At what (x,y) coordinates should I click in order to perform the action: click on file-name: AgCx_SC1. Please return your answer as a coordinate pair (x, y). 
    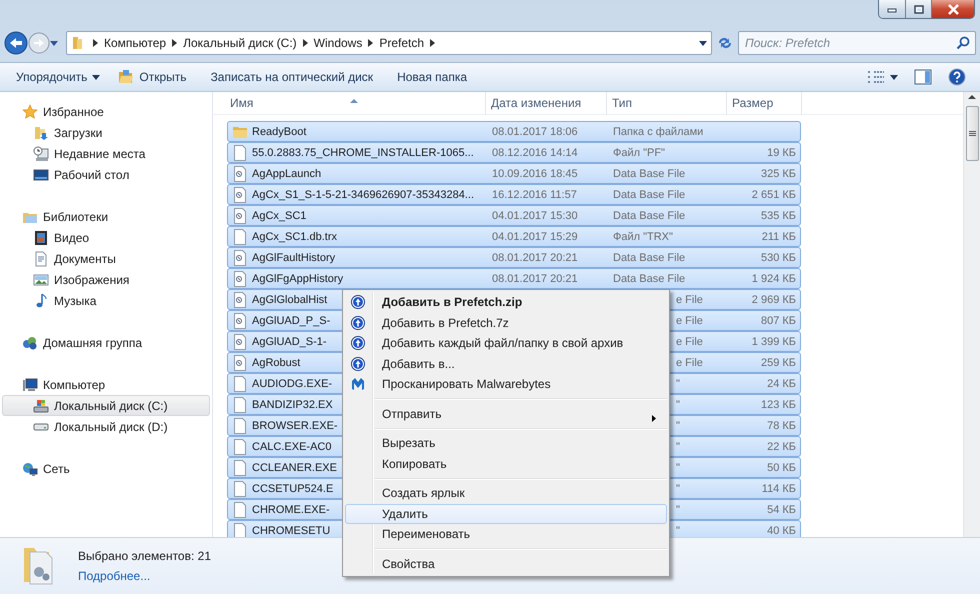
    Looking at the image, I should click on (279, 216).